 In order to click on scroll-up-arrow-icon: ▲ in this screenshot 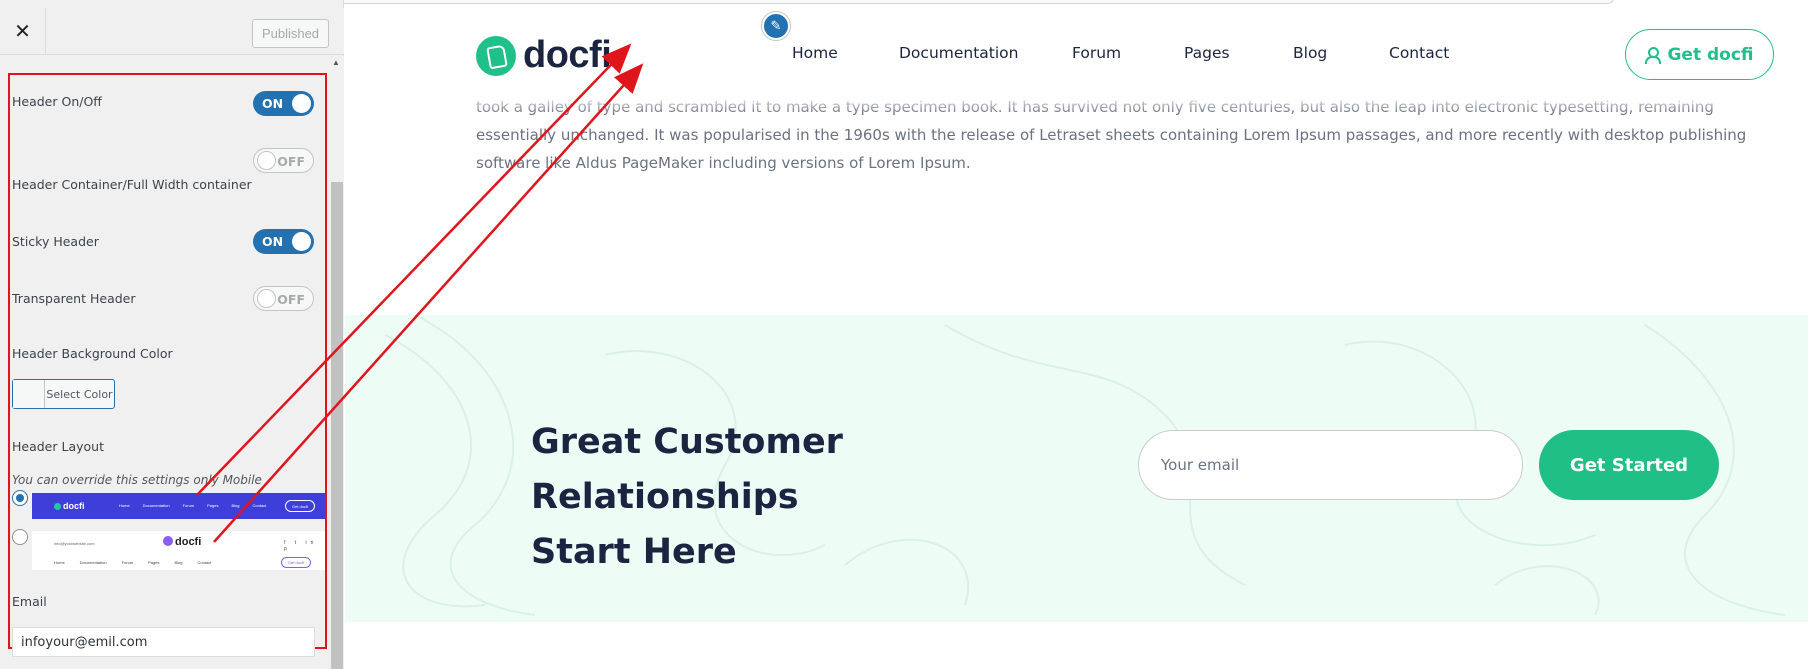, I will do `click(336, 62)`.